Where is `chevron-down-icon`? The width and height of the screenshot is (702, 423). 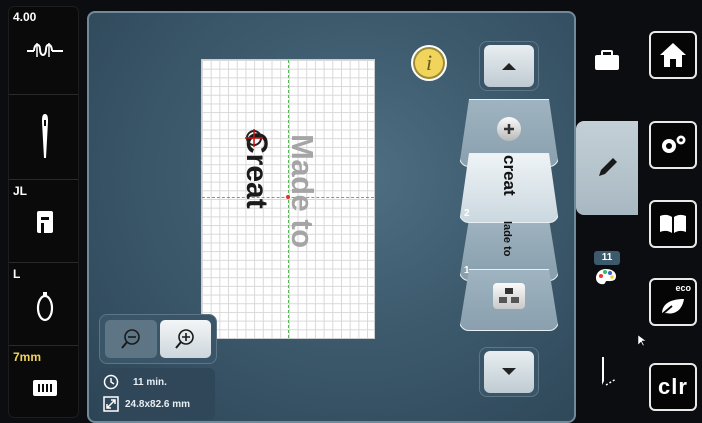 chevron-down-icon is located at coordinates (509, 371).